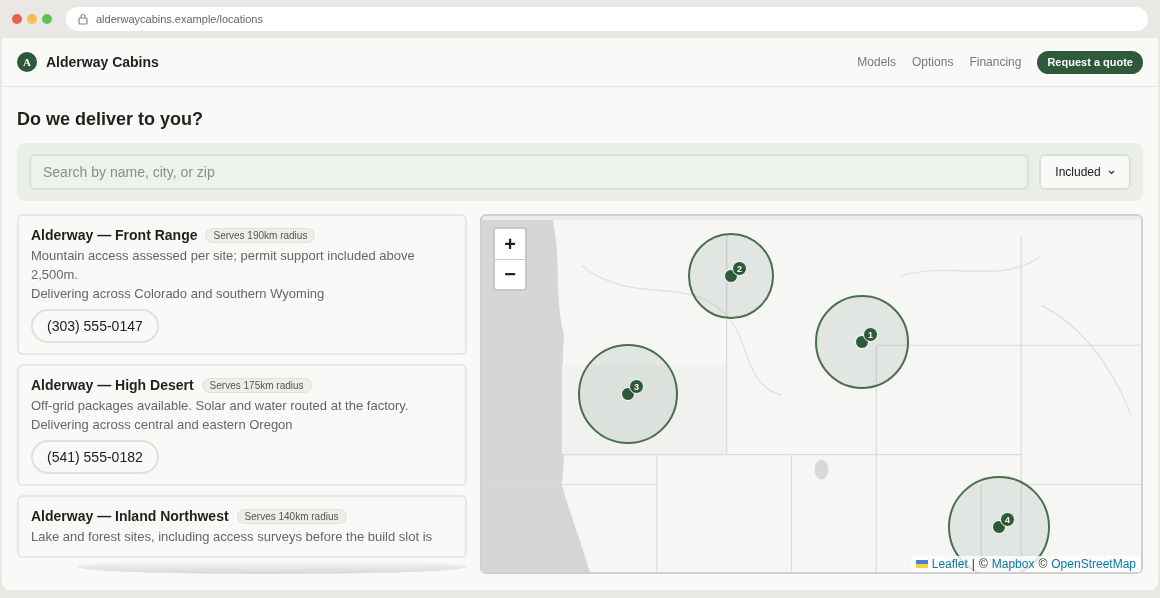  What do you see at coordinates (256, 385) in the screenshot?
I see `radius-badge: Serves 175km radius` at bounding box center [256, 385].